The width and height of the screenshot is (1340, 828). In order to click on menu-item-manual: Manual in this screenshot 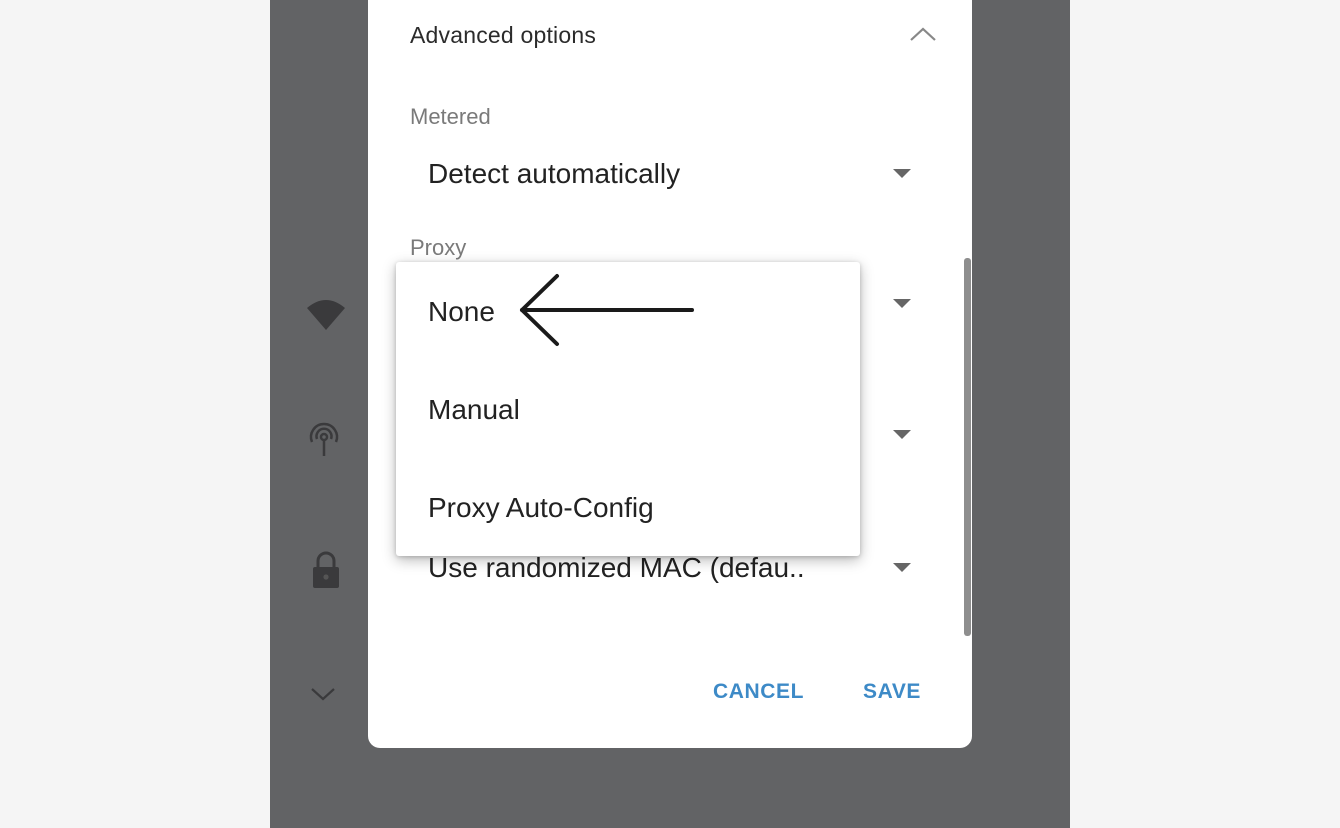, I will do `click(628, 409)`.